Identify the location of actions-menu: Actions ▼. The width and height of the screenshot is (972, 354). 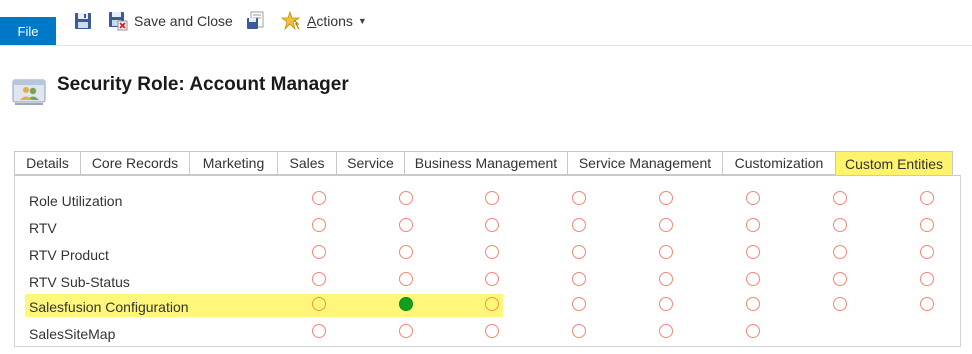
(324, 21).